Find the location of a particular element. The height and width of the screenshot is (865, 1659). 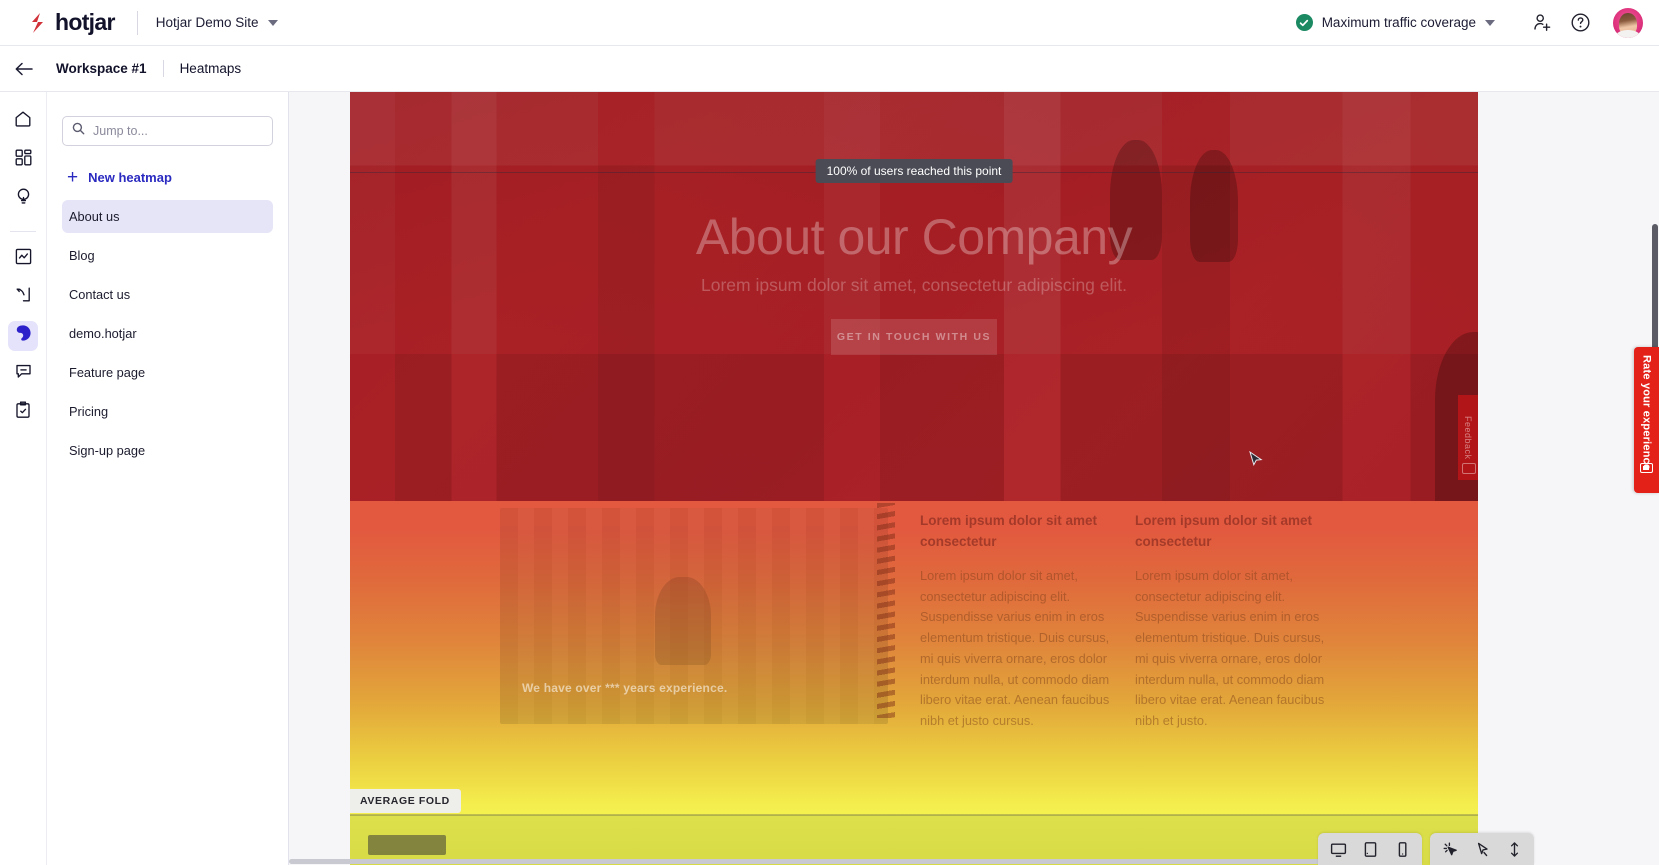

page-label: Blog is located at coordinates (82, 255).